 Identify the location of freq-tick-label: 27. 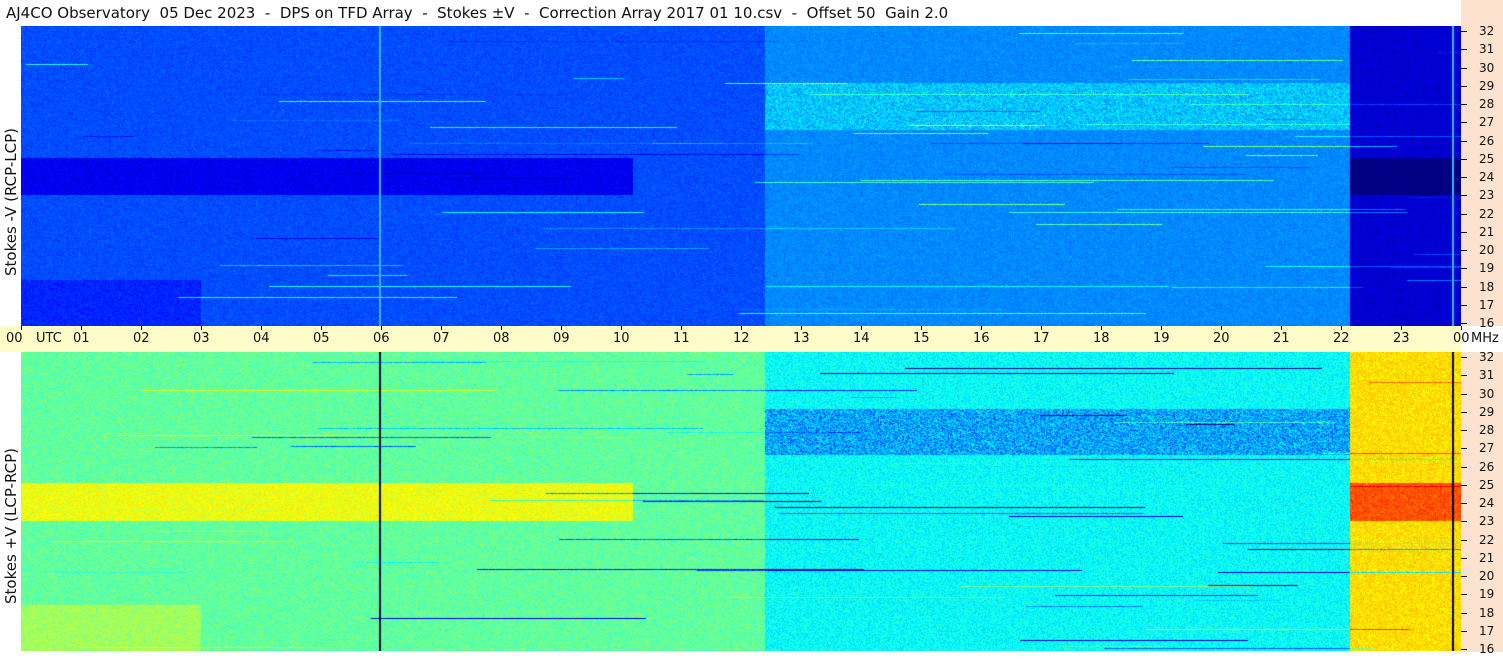
(1487, 122).